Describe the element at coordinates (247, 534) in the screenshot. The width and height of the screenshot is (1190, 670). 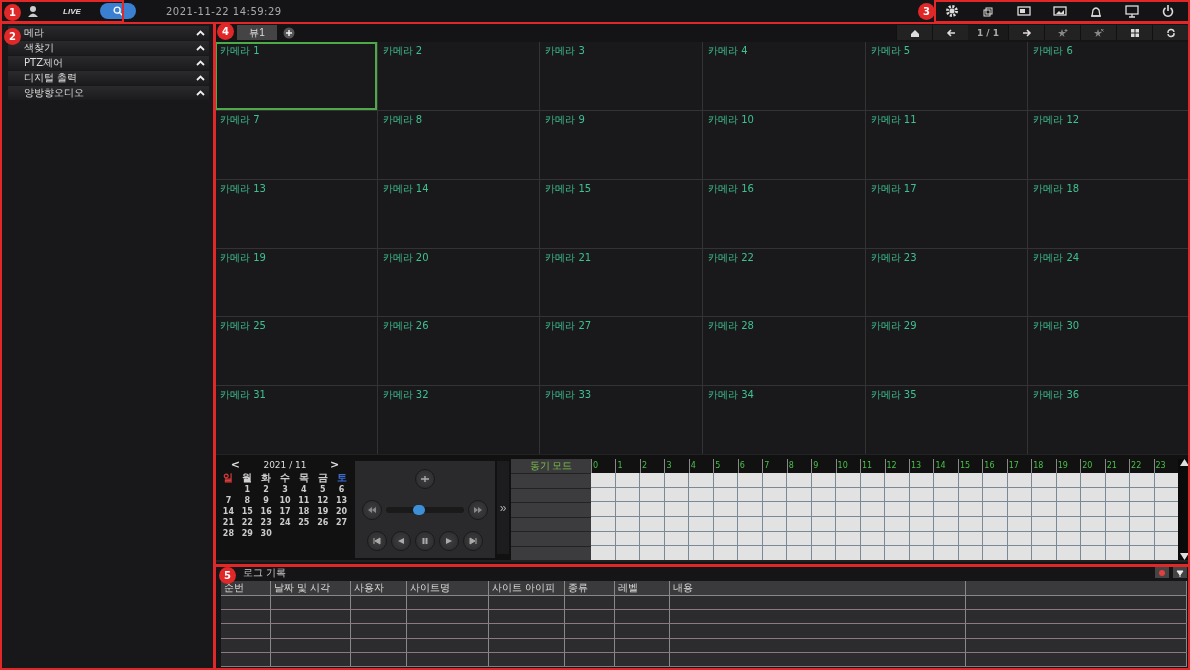
I see `calendar-day: 29` at that location.